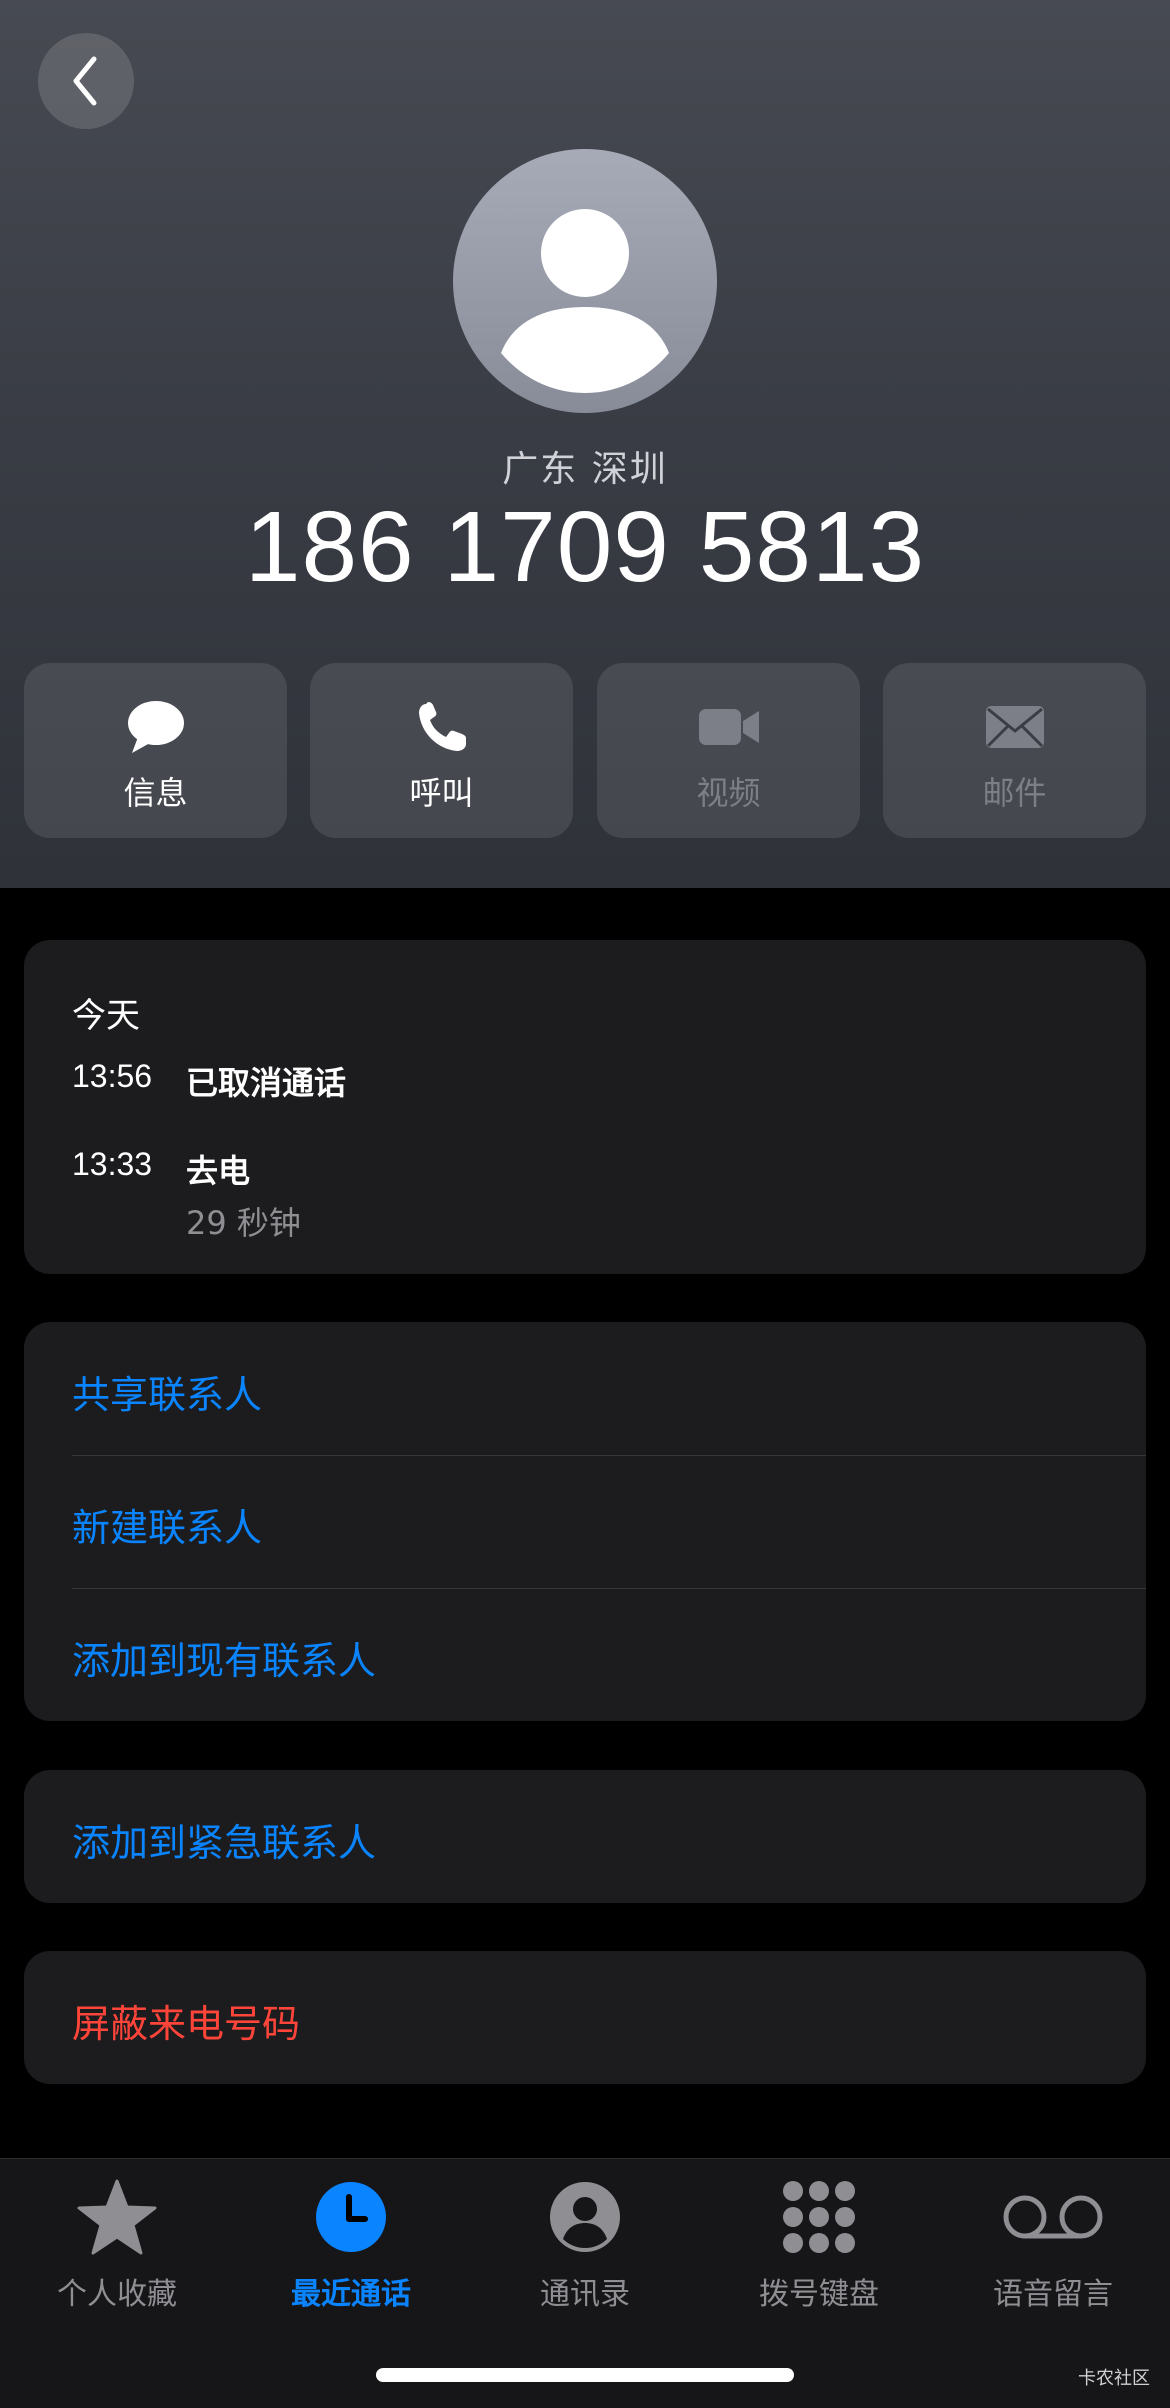  I want to click on add-to-existing-contact-button: 添加到现有联系人, so click(585, 1654).